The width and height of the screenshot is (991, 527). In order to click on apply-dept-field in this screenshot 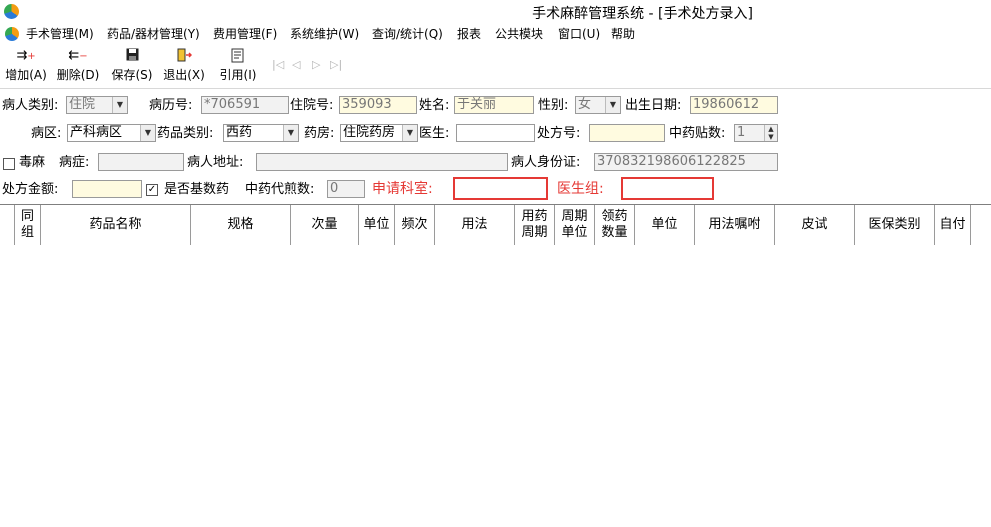, I will do `click(500, 188)`.